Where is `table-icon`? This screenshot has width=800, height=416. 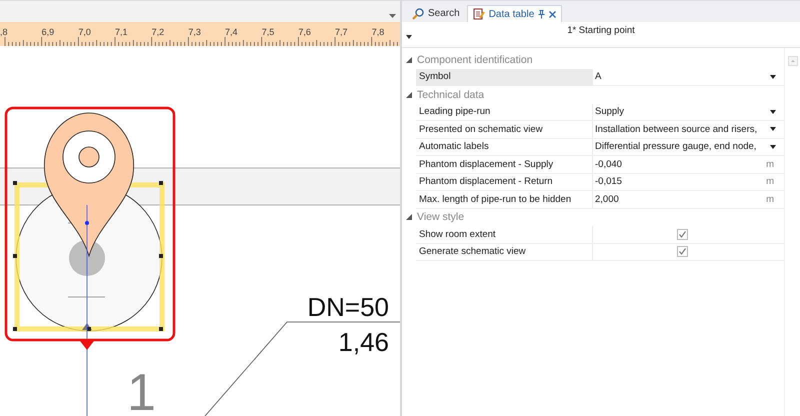 table-icon is located at coordinates (478, 14).